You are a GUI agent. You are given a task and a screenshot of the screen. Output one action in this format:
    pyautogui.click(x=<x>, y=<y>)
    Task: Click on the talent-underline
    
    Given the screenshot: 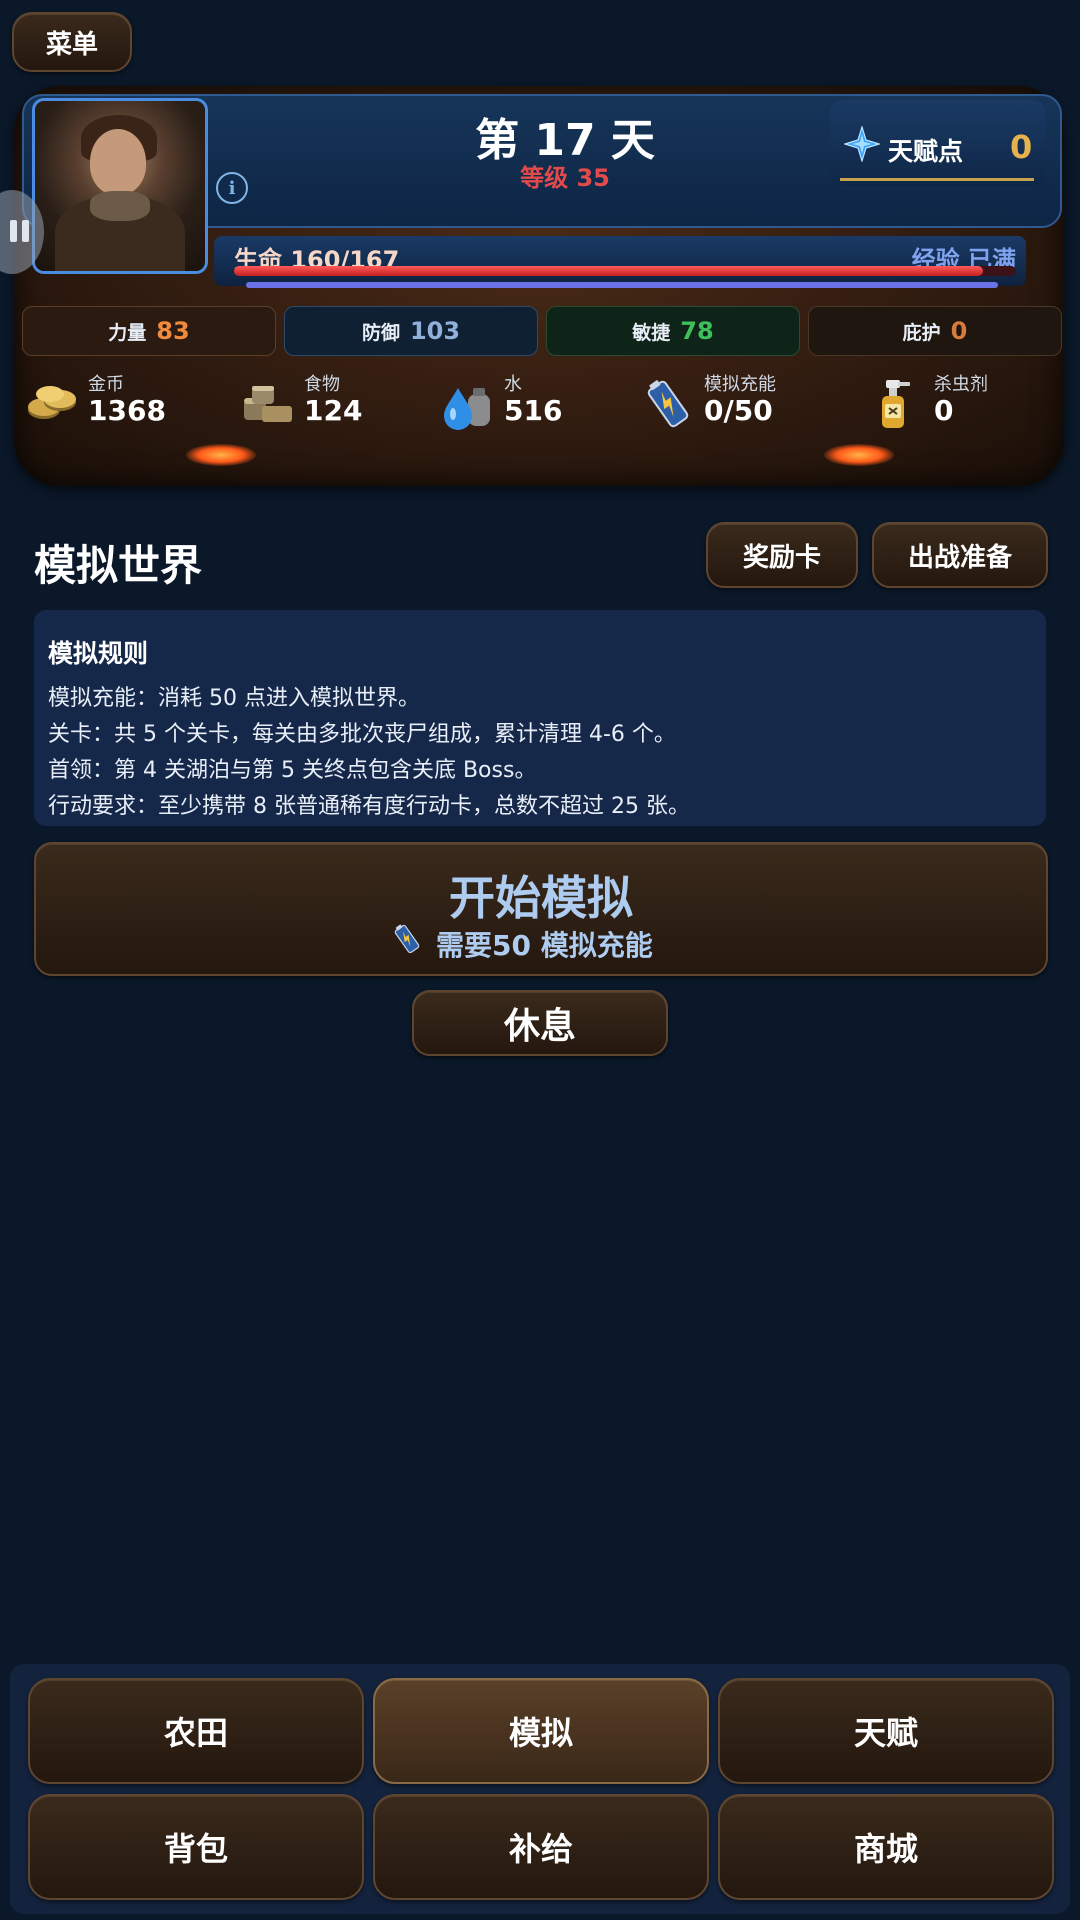 What is the action you would take?
    pyautogui.click(x=937, y=179)
    